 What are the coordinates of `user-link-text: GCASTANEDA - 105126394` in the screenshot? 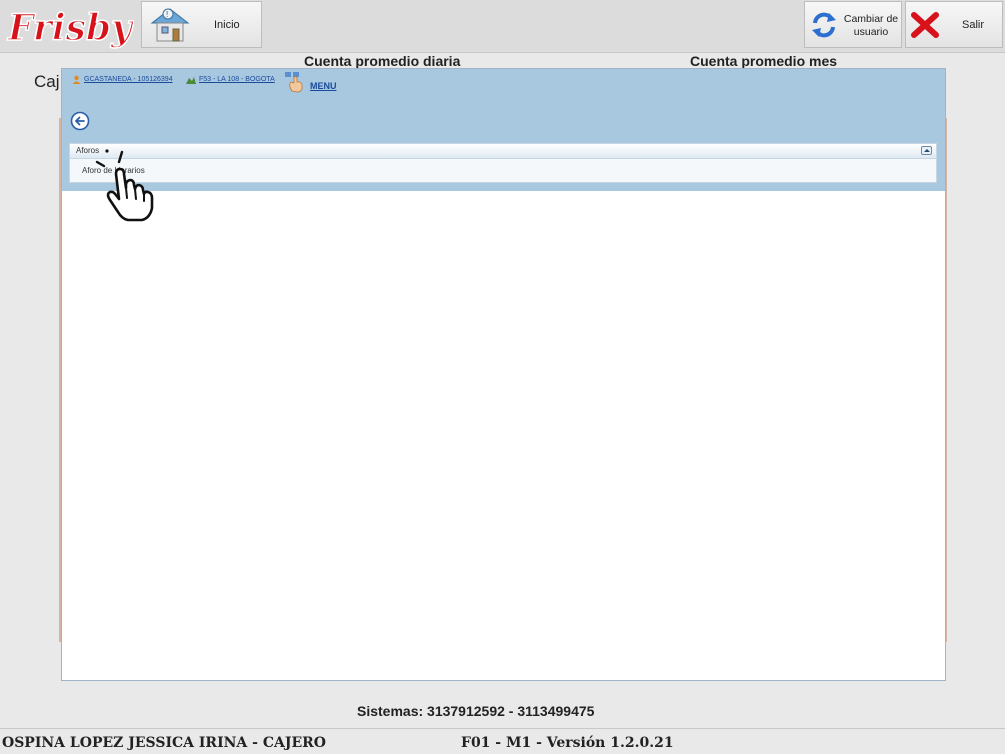 It's located at (128, 79).